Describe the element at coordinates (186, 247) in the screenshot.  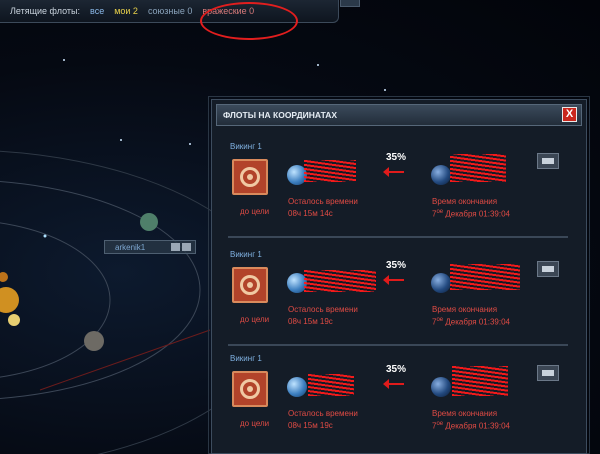
I see `edit-icon` at that location.